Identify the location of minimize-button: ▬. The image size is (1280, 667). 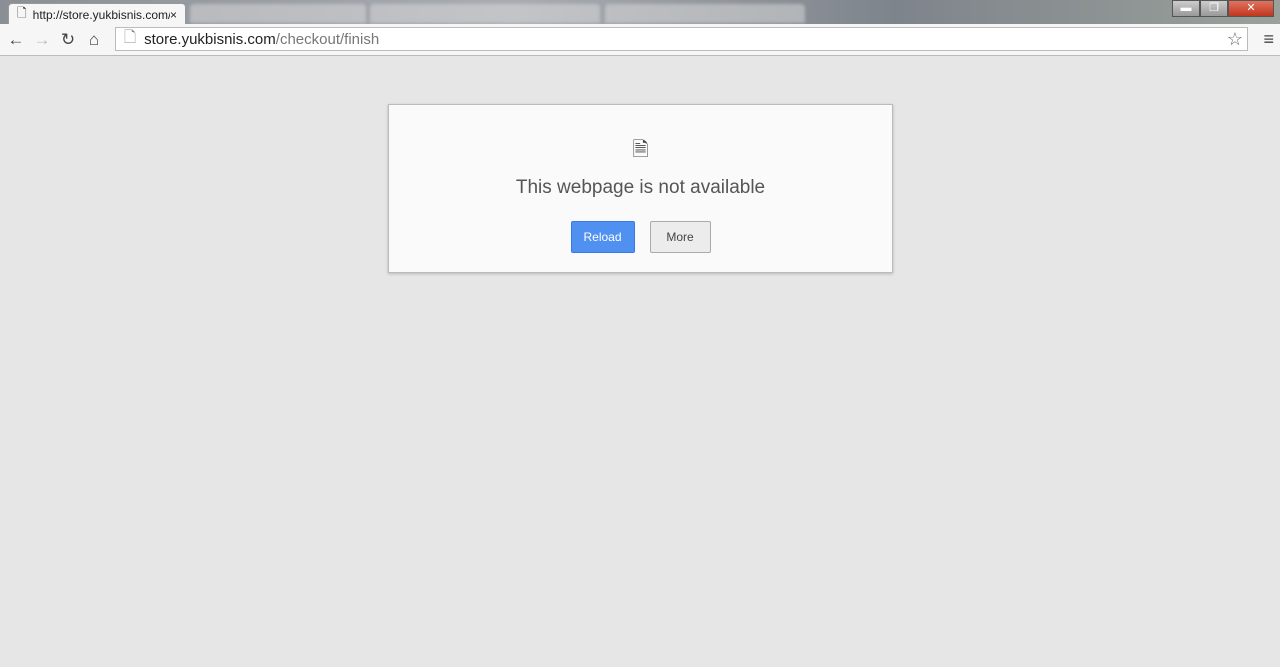
(1186, 8).